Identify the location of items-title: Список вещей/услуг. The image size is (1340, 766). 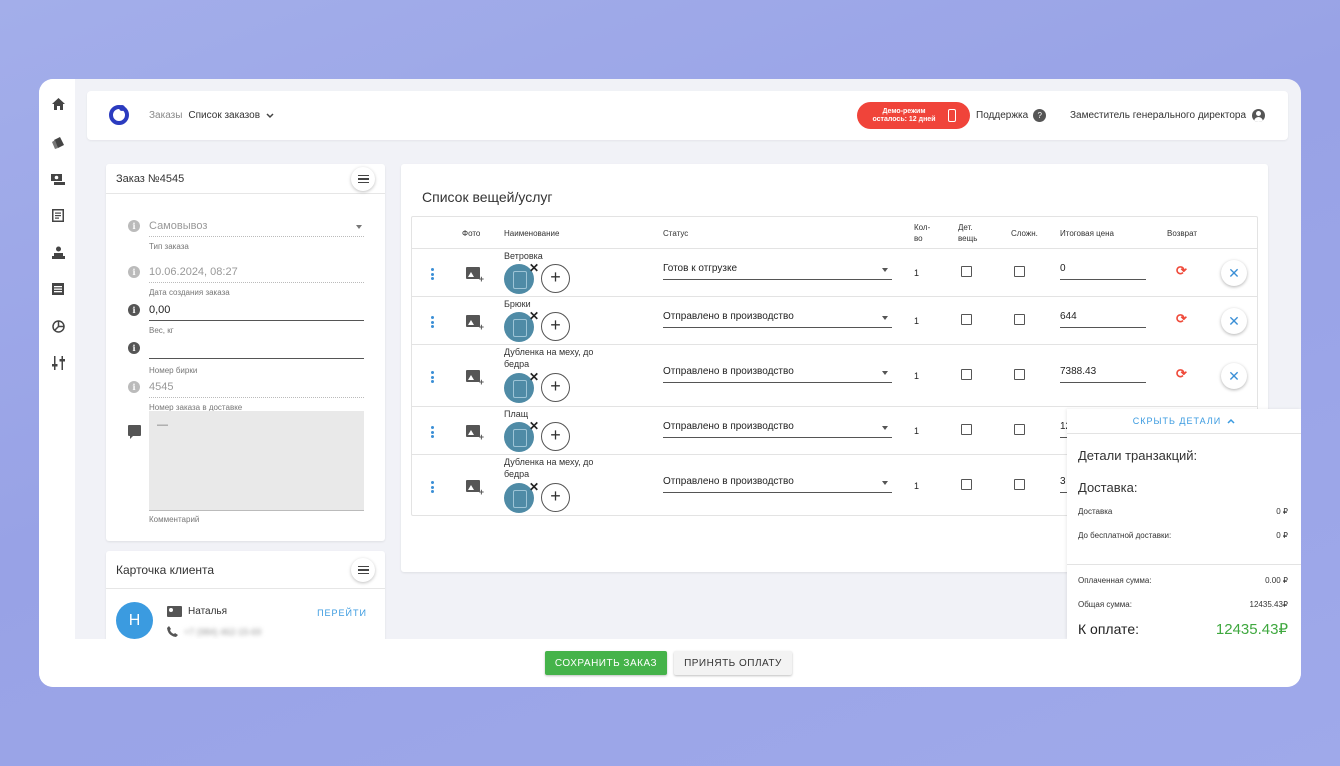
(487, 197).